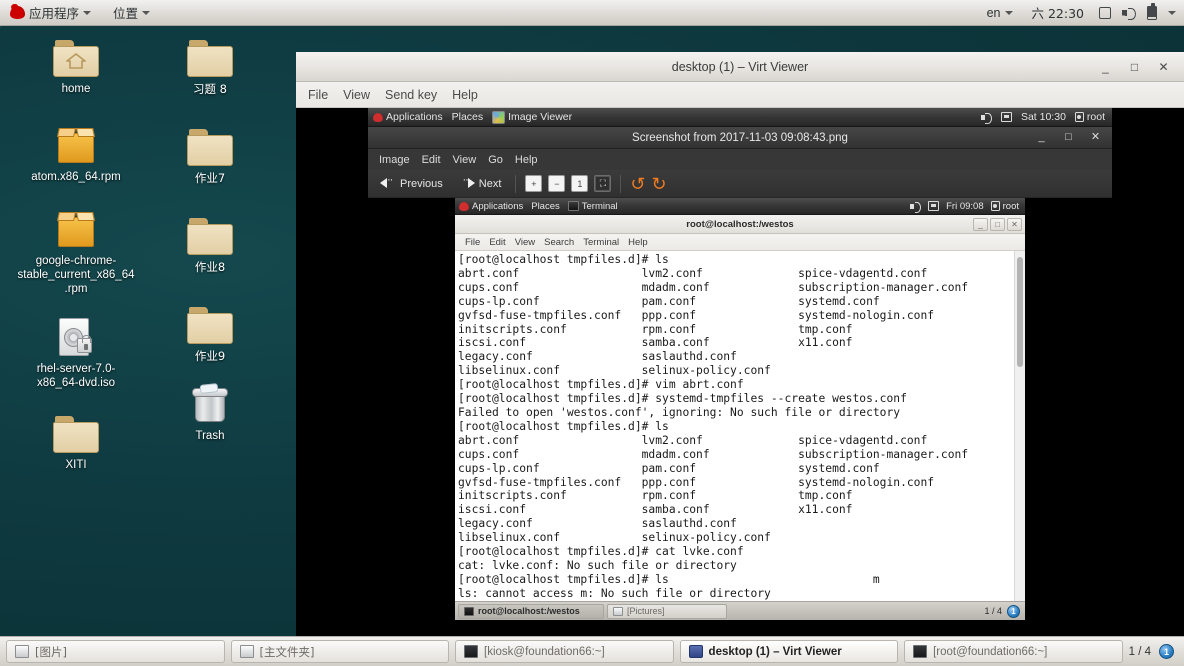  What do you see at coordinates (559, 242) in the screenshot?
I see `menu-search: Search` at bounding box center [559, 242].